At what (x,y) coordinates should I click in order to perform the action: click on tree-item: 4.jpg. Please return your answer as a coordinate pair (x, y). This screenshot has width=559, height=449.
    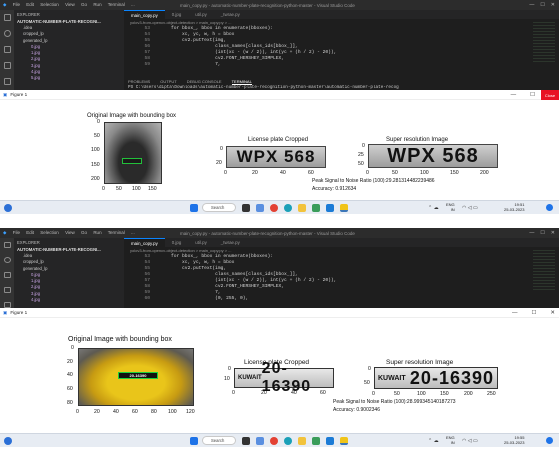
    Looking at the image, I should click on (69, 300).